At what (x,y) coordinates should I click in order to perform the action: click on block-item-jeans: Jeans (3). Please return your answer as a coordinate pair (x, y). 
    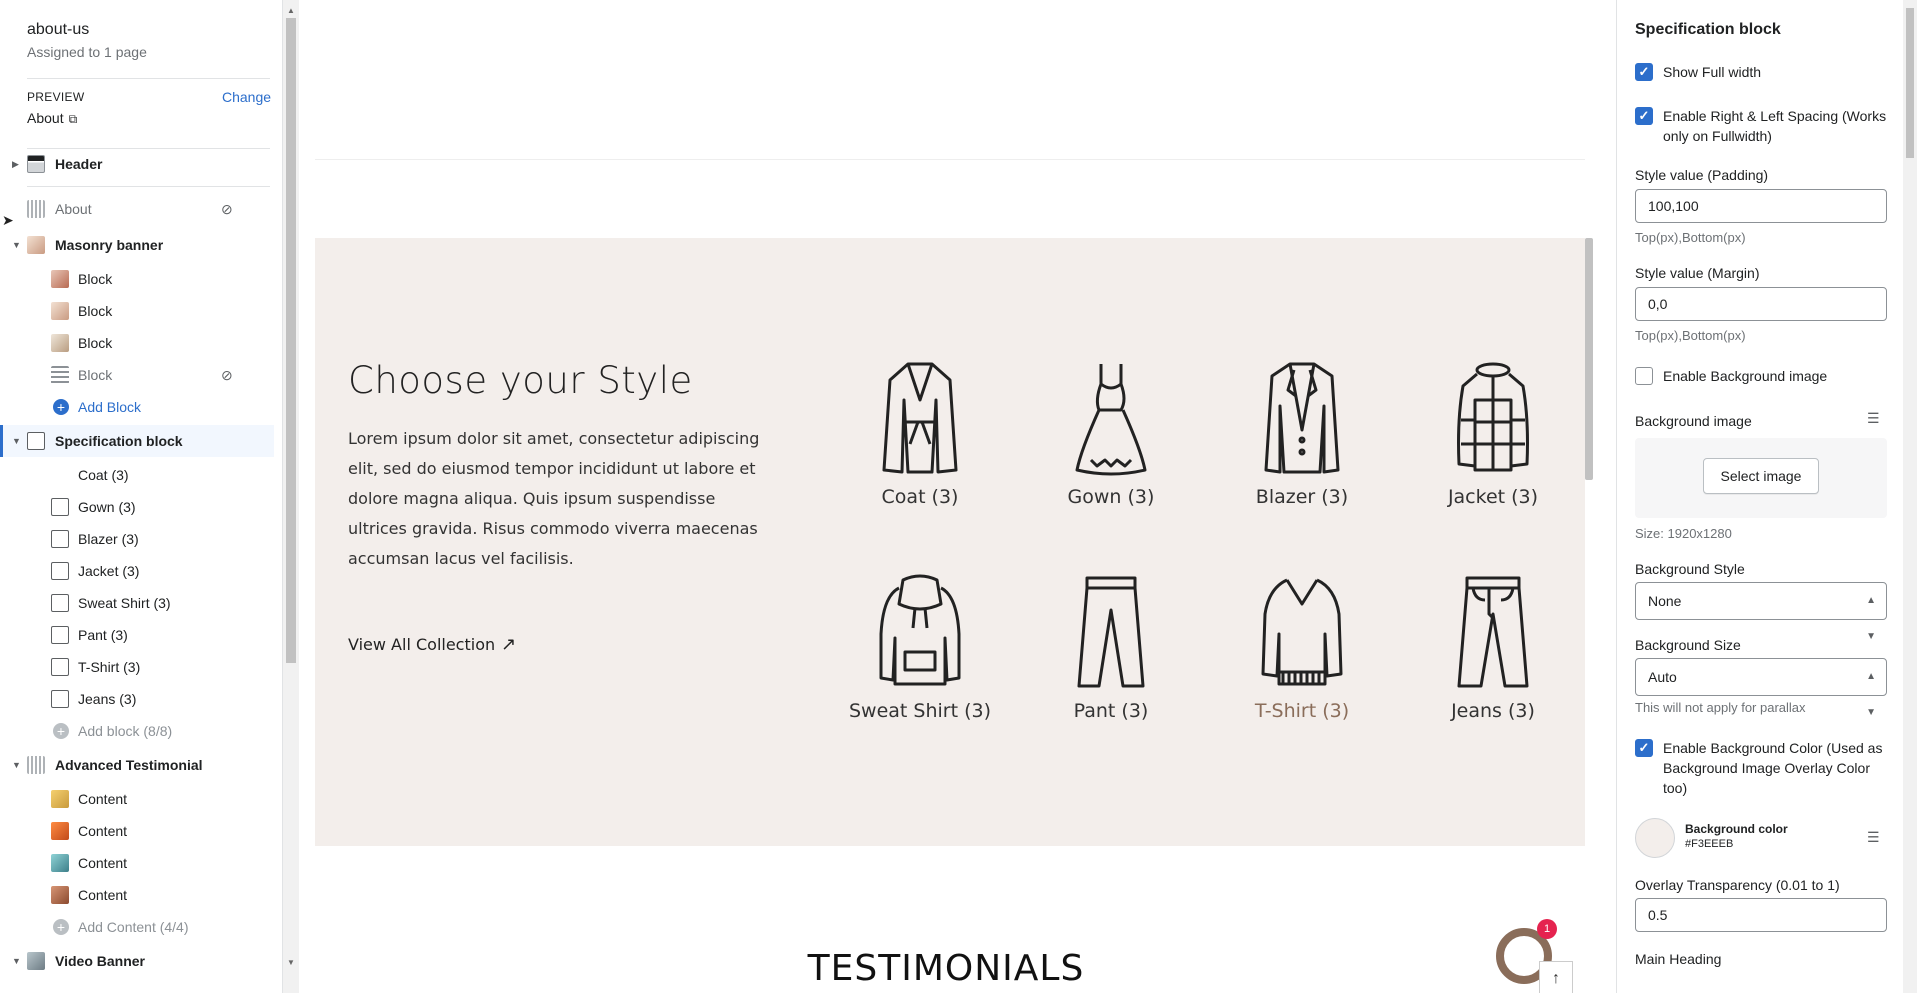
    Looking at the image, I should click on (137, 699).